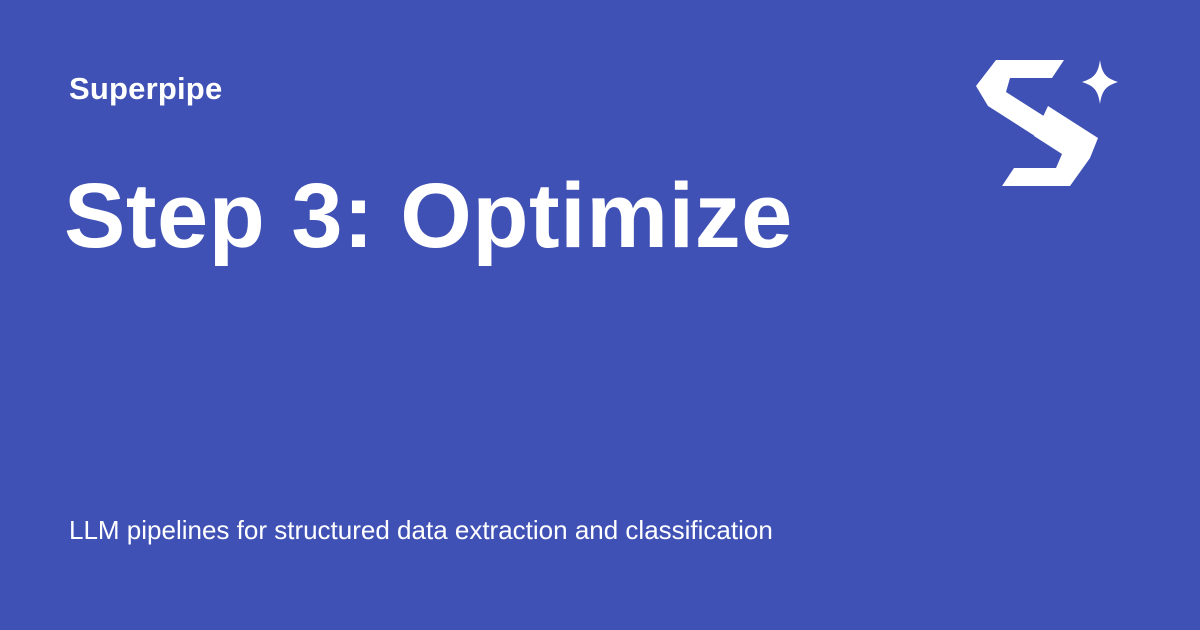 The width and height of the screenshot is (1200, 630). What do you see at coordinates (146, 88) in the screenshot?
I see `brand-name: Superpipe` at bounding box center [146, 88].